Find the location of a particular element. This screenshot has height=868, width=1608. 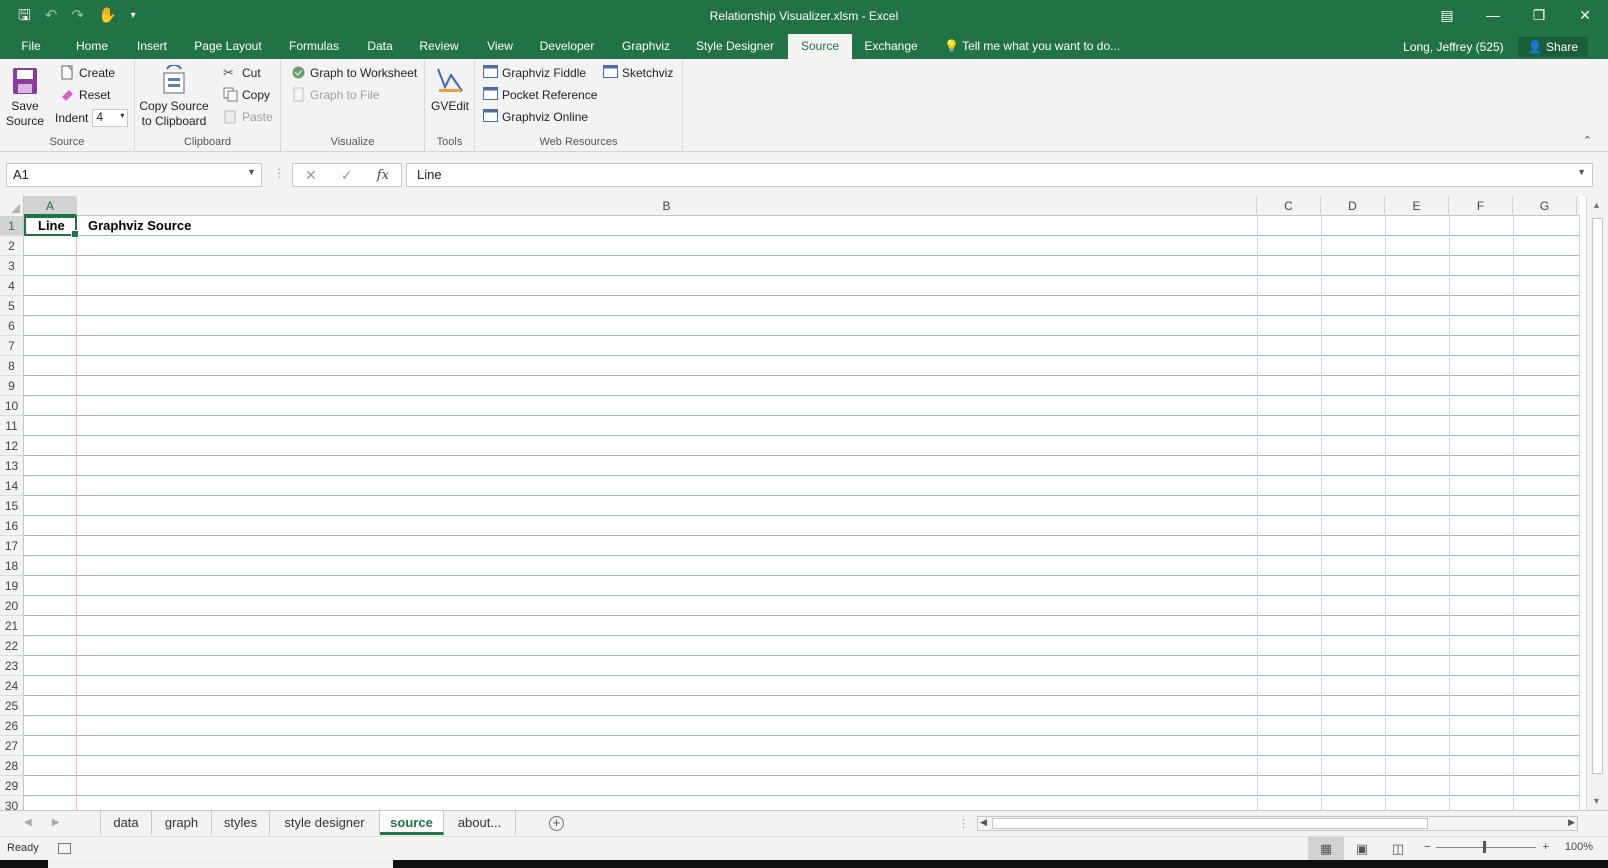

normal-view-icon: ▦ is located at coordinates (1326, 849).